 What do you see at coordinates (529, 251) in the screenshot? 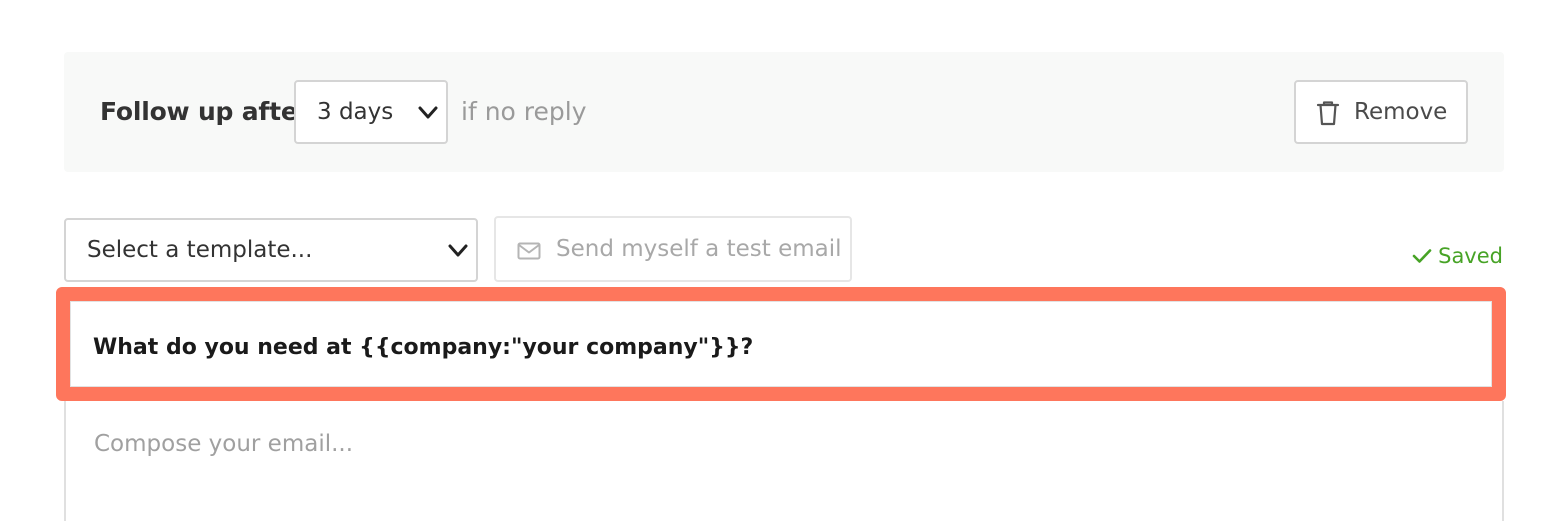
I see `envelope-icon` at bounding box center [529, 251].